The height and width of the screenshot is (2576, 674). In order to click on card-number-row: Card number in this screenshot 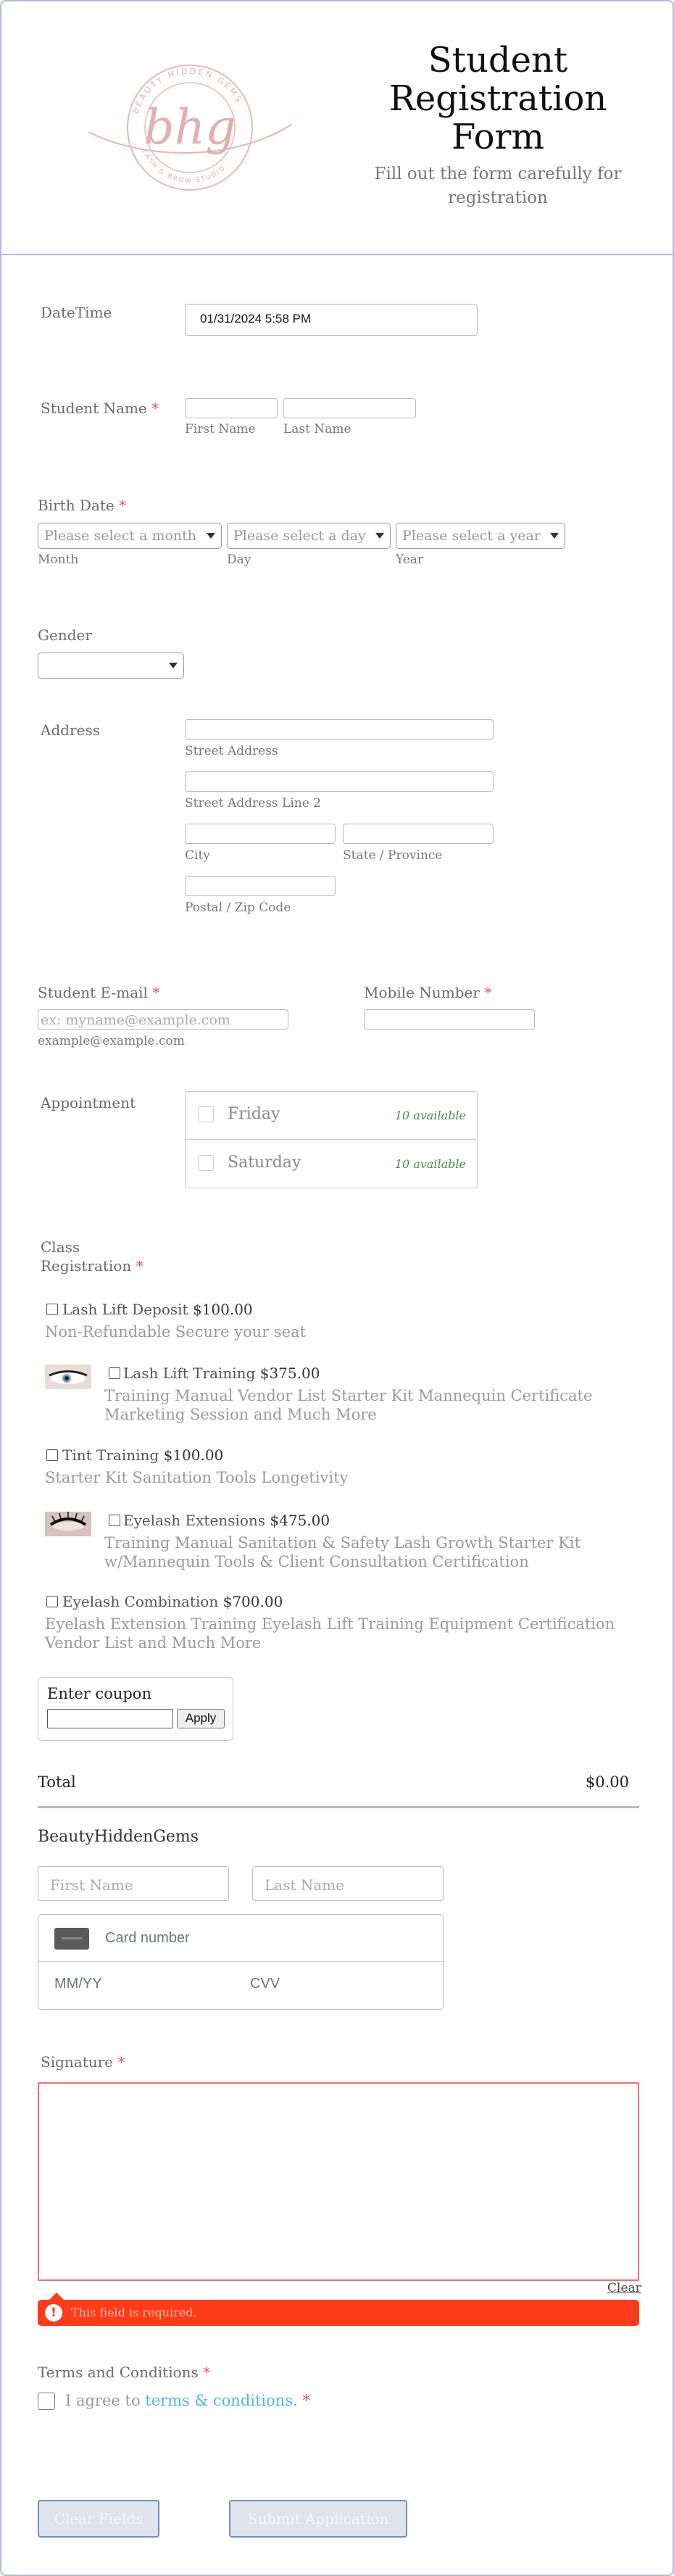, I will do `click(240, 1938)`.